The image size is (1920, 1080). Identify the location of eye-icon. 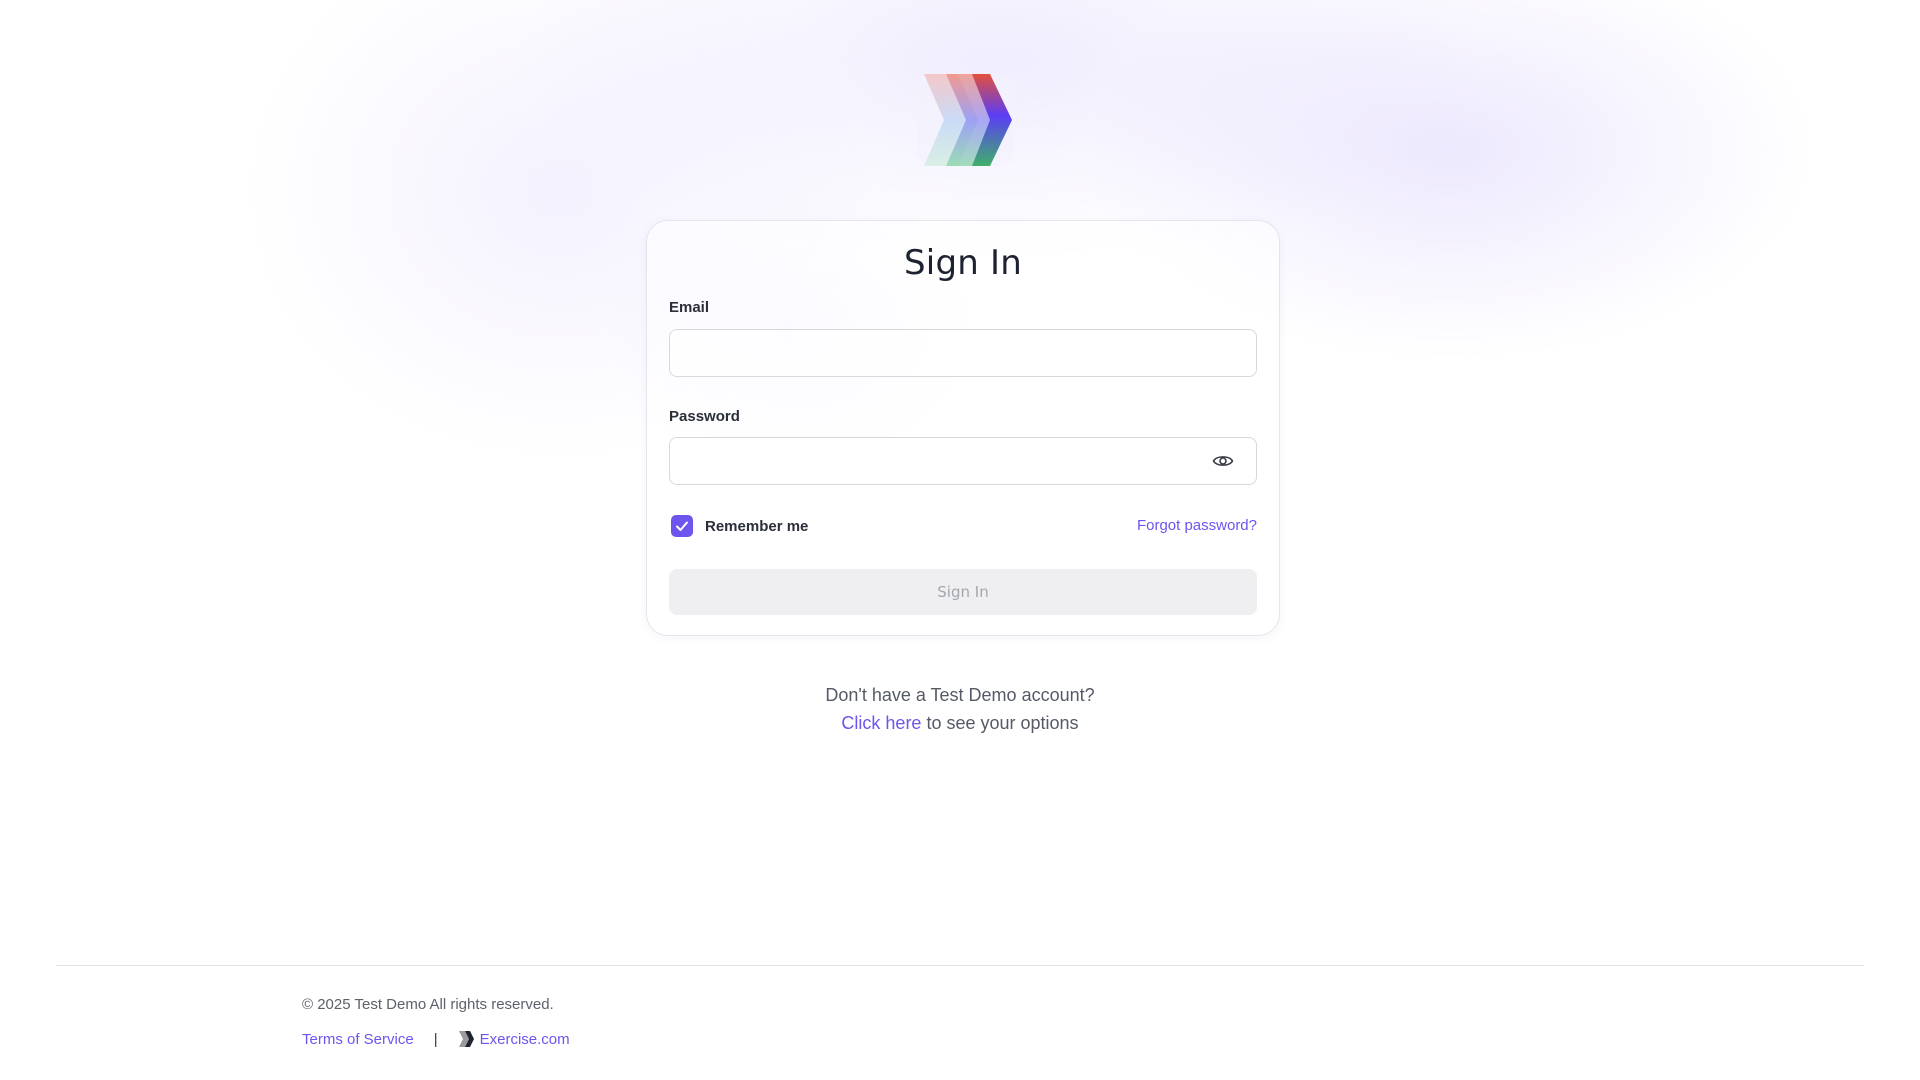
(1223, 461).